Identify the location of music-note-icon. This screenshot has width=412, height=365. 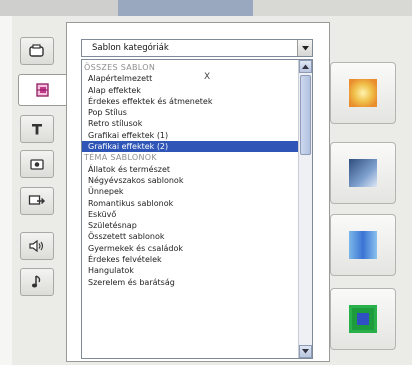
(36, 281).